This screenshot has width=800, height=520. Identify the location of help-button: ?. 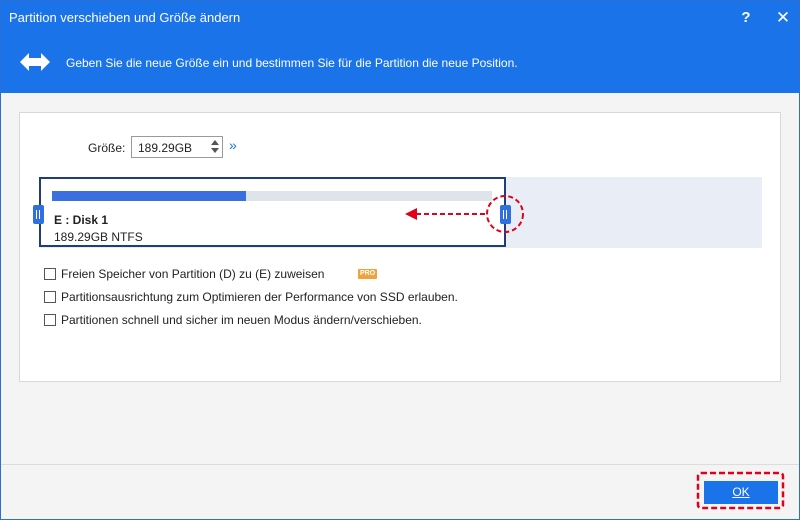
(746, 18).